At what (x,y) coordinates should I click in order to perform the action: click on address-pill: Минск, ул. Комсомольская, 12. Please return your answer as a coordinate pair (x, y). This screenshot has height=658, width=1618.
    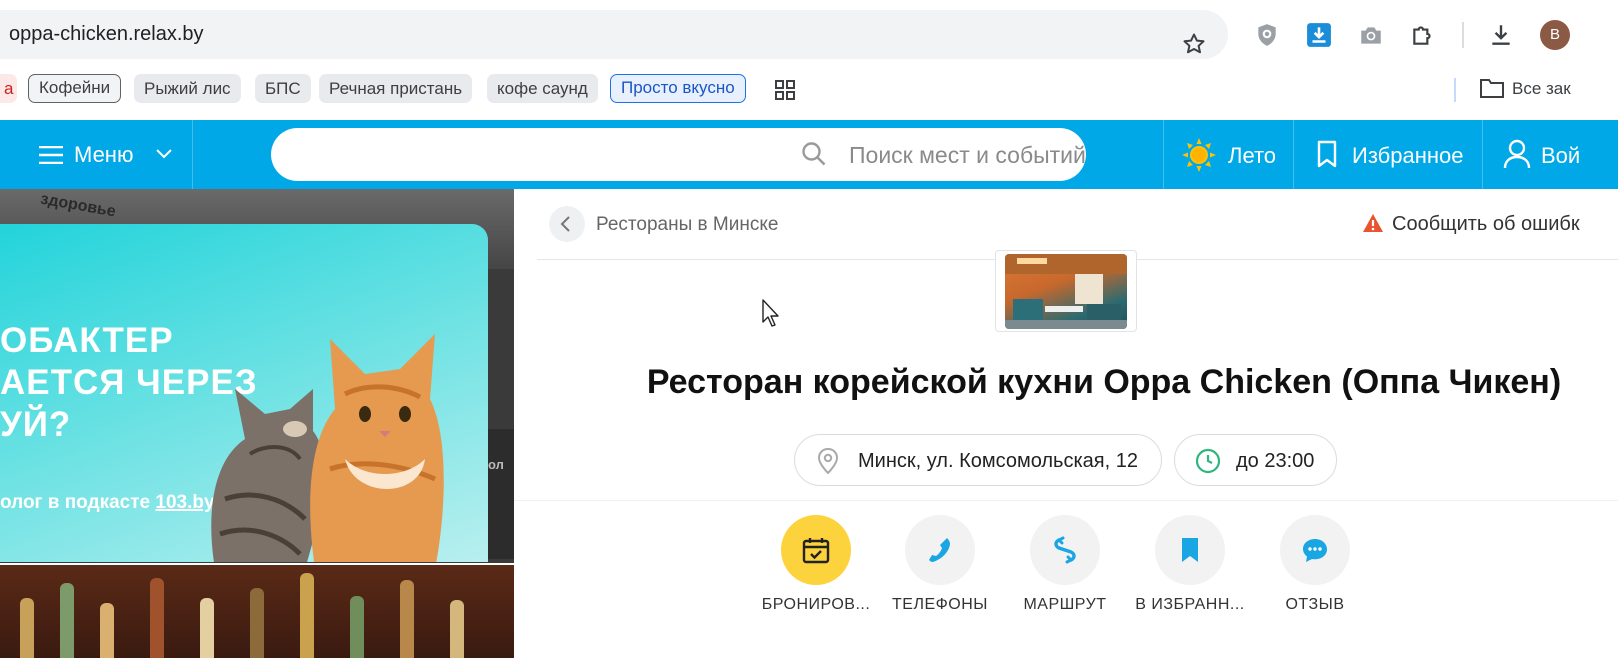
    Looking at the image, I should click on (978, 460).